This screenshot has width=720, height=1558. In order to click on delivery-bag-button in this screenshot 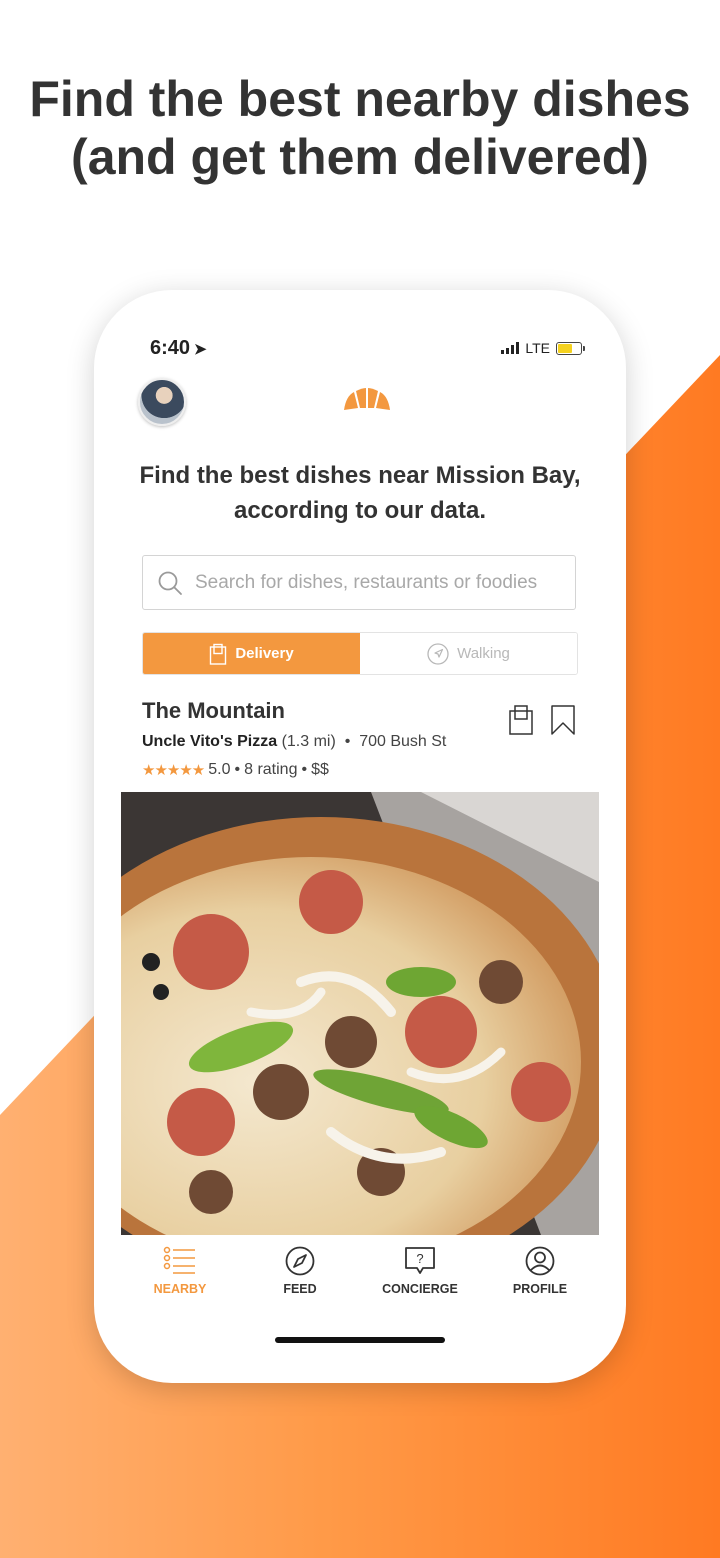, I will do `click(521, 720)`.